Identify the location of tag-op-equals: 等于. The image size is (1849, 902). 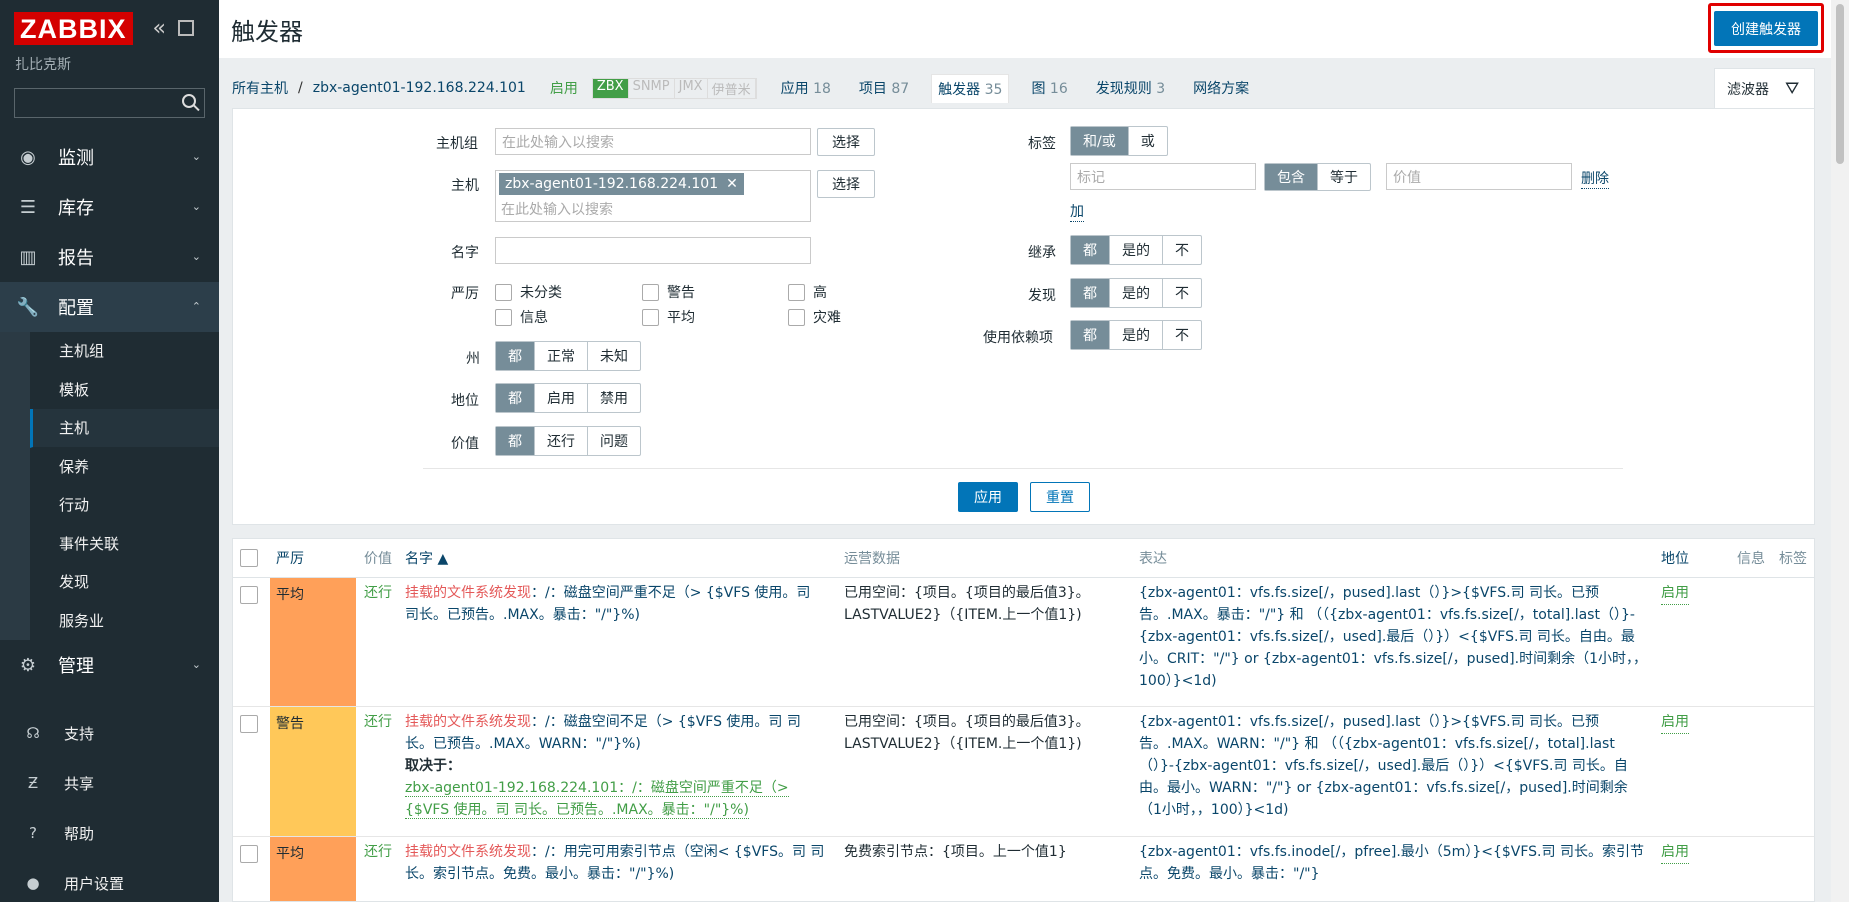
(1344, 177).